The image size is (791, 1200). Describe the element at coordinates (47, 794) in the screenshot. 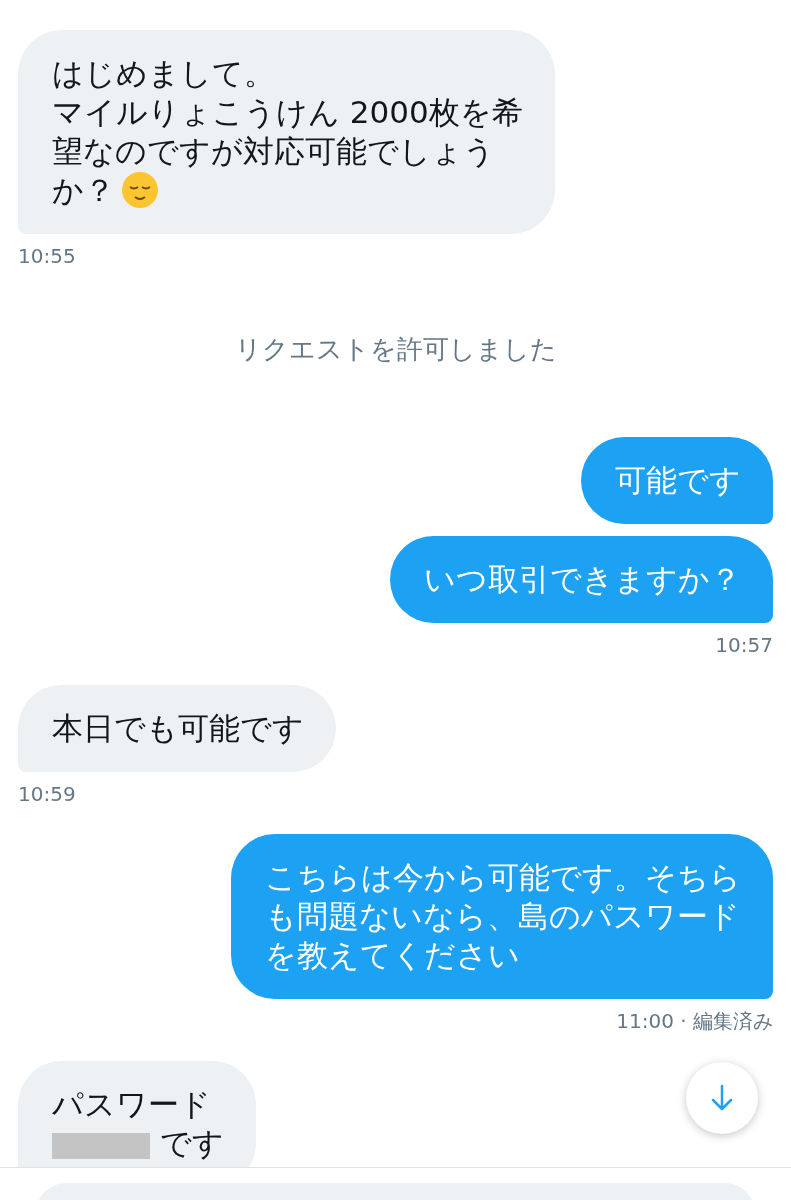

I see `message-time: 10:59` at that location.